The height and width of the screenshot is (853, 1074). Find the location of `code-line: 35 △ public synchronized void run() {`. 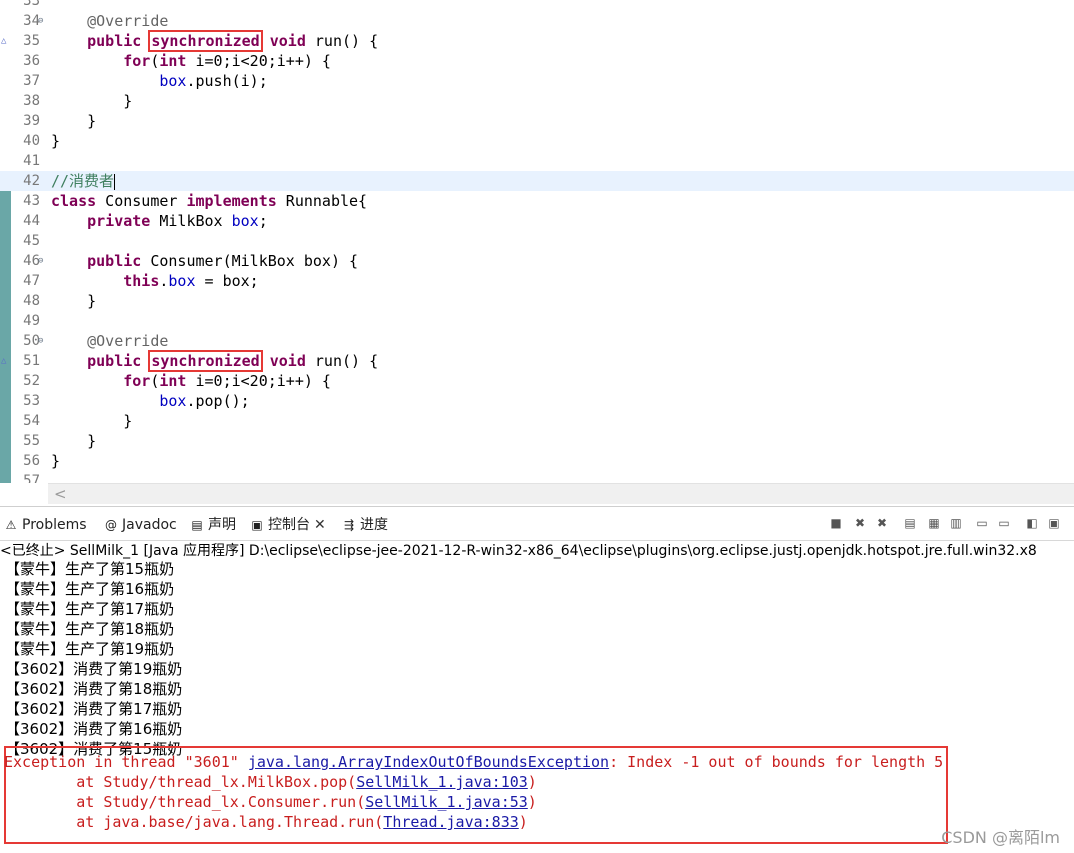

code-line: 35 △ public synchronized void run() { is located at coordinates (537, 41).